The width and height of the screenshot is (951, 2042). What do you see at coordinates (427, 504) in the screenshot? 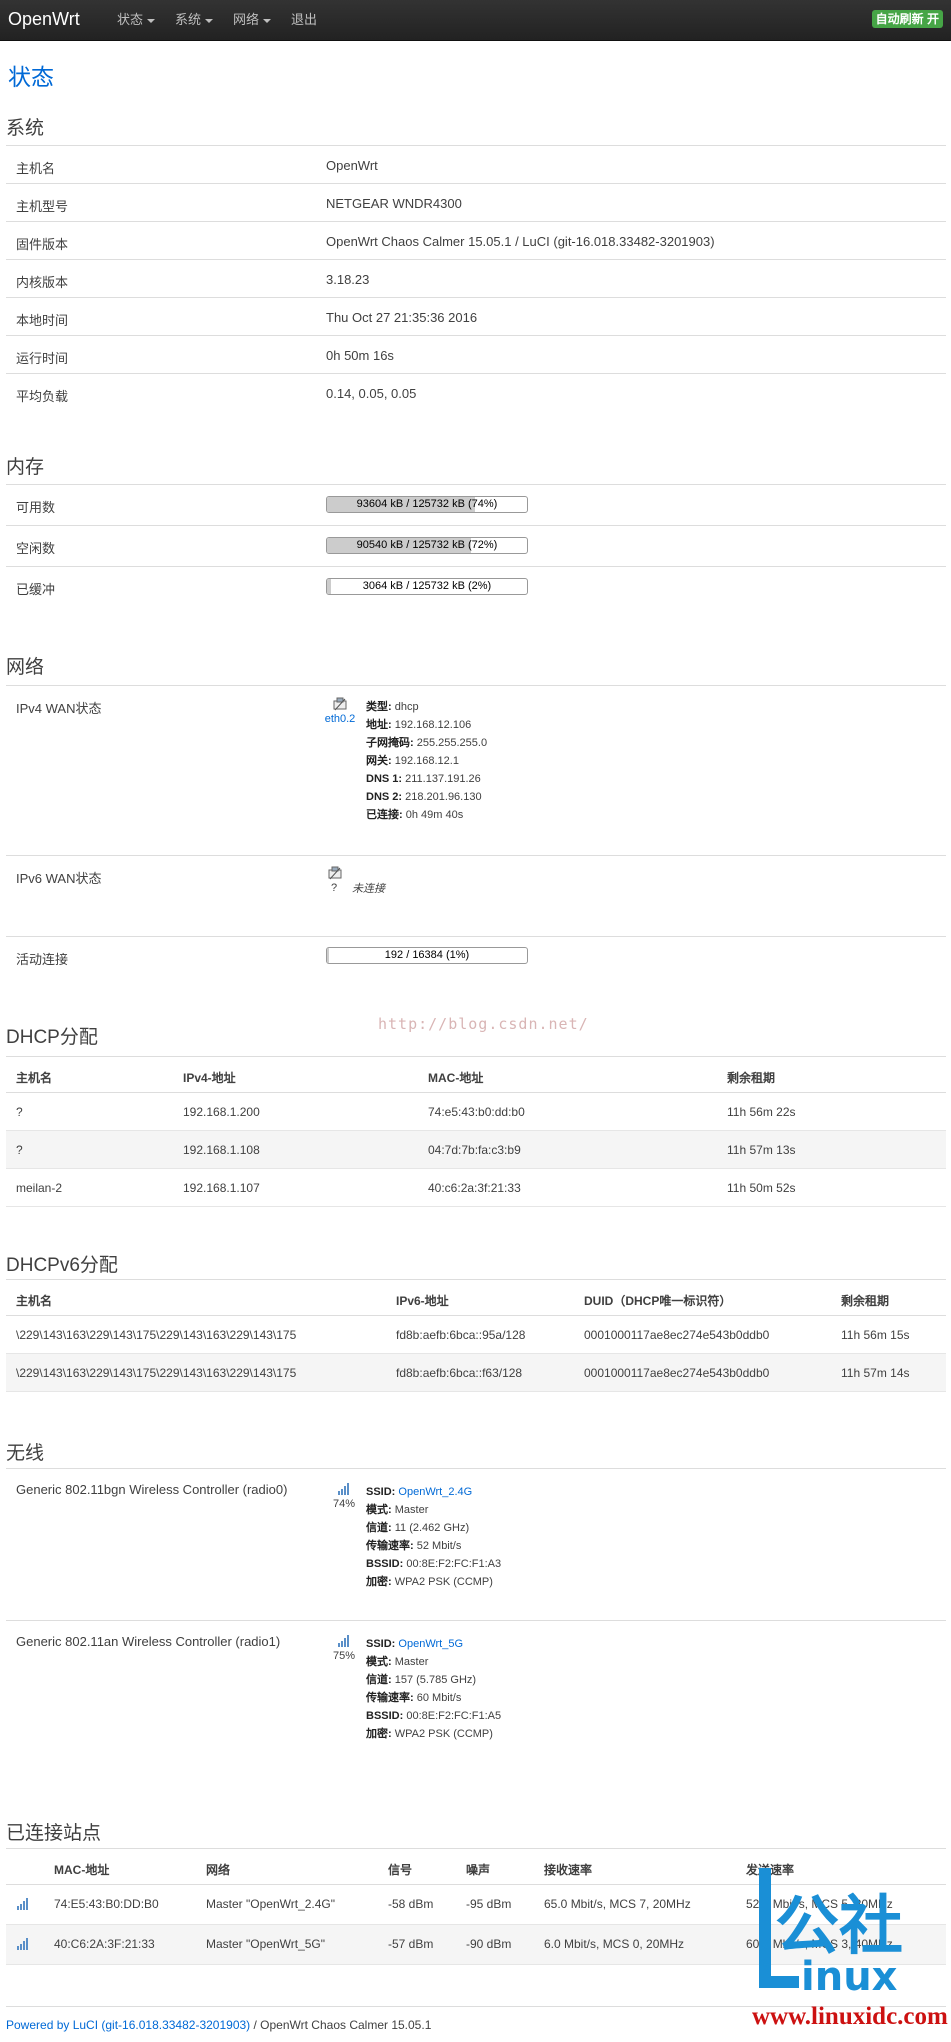
I see `memory-progress-bar: 93604 kB / 125732 kB (74%)` at bounding box center [427, 504].